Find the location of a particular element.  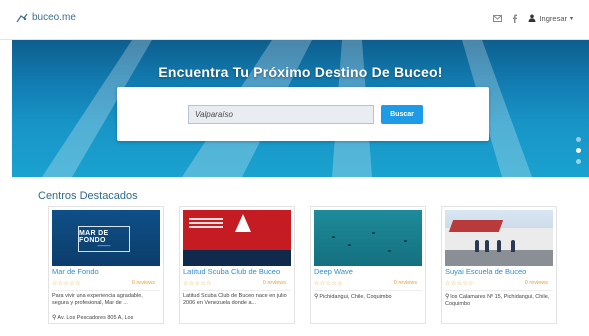

search-panel: Buscar is located at coordinates (303, 114).